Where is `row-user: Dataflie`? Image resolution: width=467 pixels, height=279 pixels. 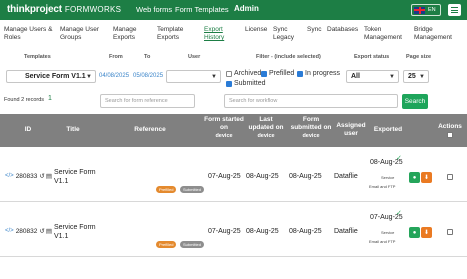 row-user: Dataflie is located at coordinates (346, 176).